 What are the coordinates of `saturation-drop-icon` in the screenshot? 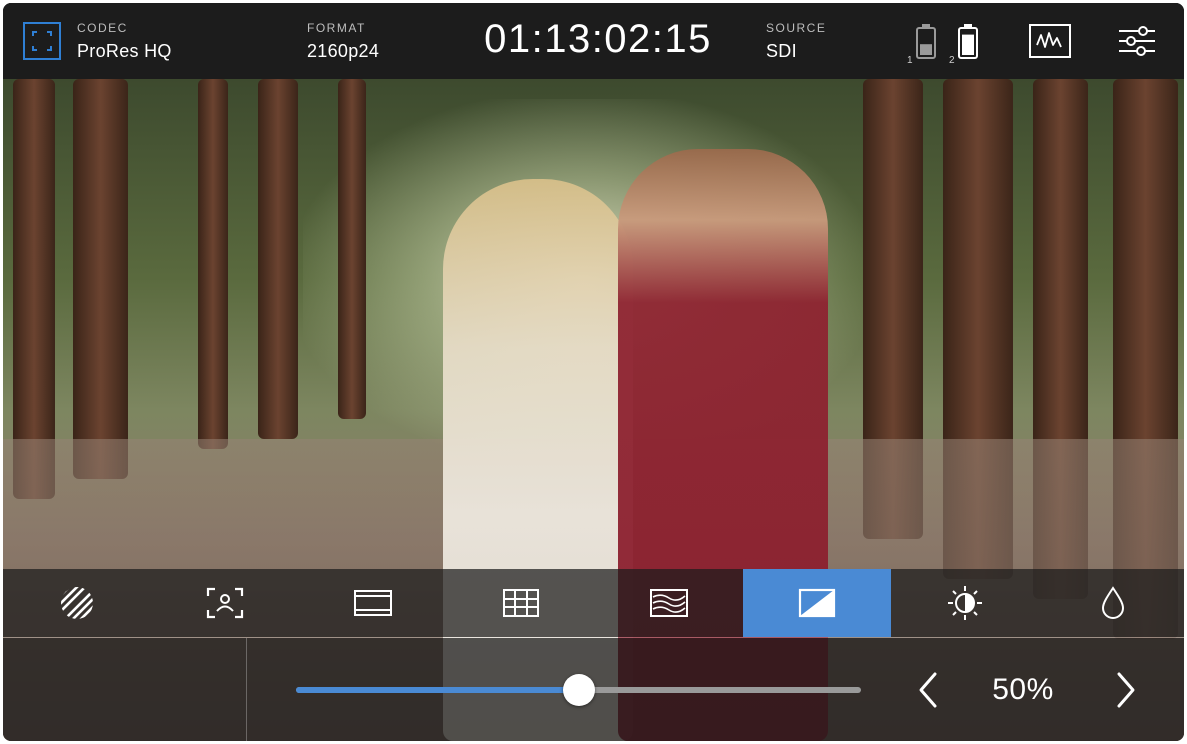 It's located at (1113, 602).